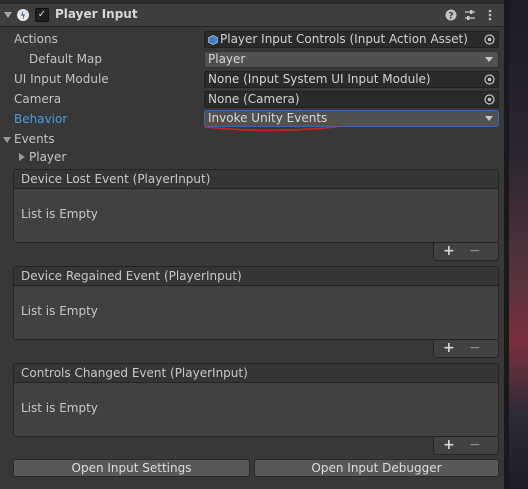 Image resolution: width=528 pixels, height=489 pixels. Describe the element at coordinates (376, 468) in the screenshot. I see `open-input-debugger-button: Open Input Debugger` at that location.